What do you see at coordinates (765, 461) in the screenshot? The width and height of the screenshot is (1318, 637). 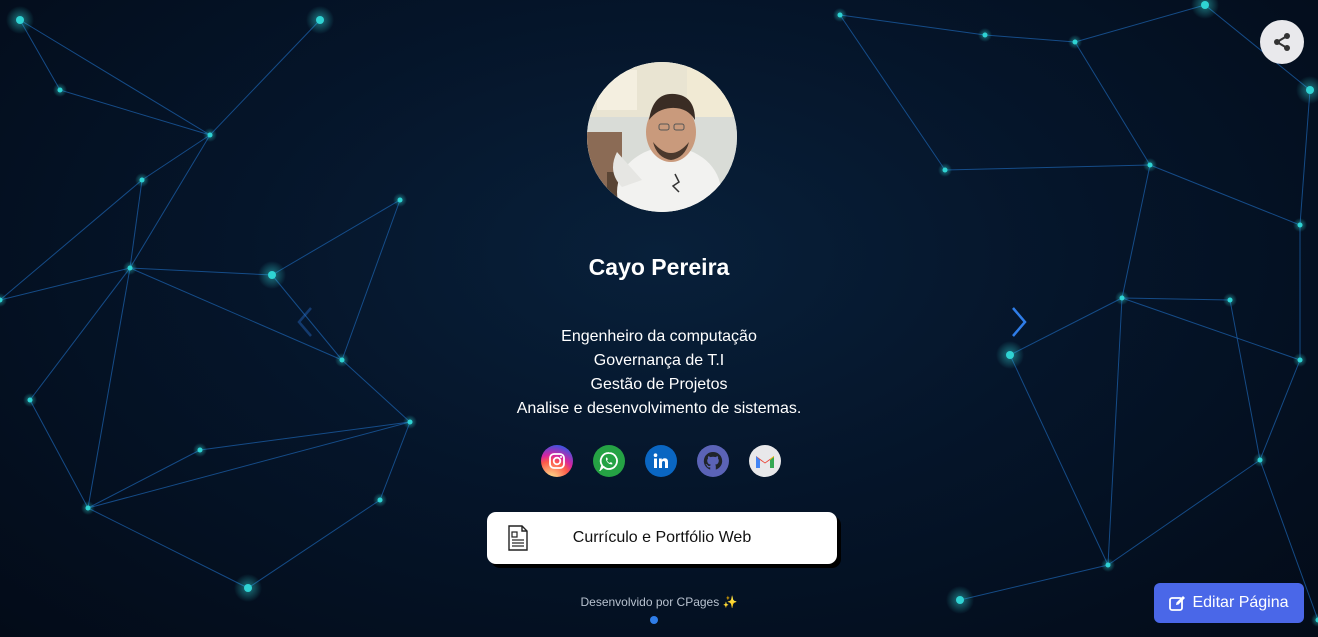 I see `gmail-icon` at bounding box center [765, 461].